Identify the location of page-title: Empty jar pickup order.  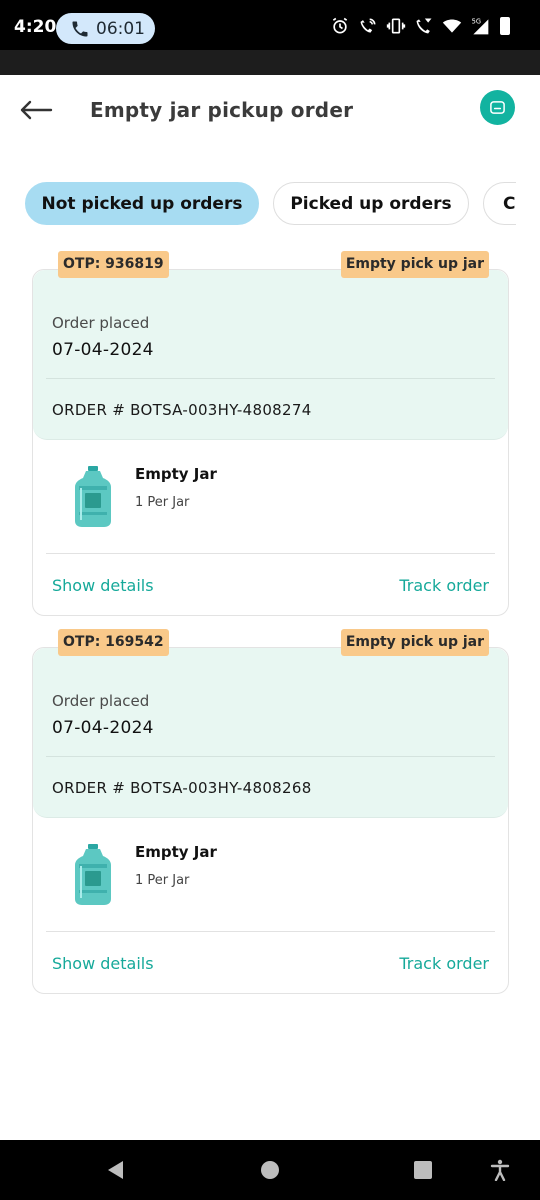
(222, 110).